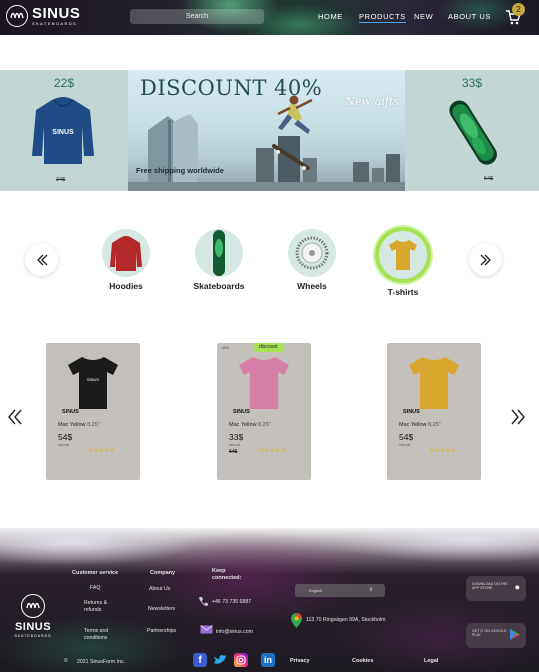  What do you see at coordinates (469, 16) in the screenshot?
I see `nav-about-us: ABOUT US` at bounding box center [469, 16].